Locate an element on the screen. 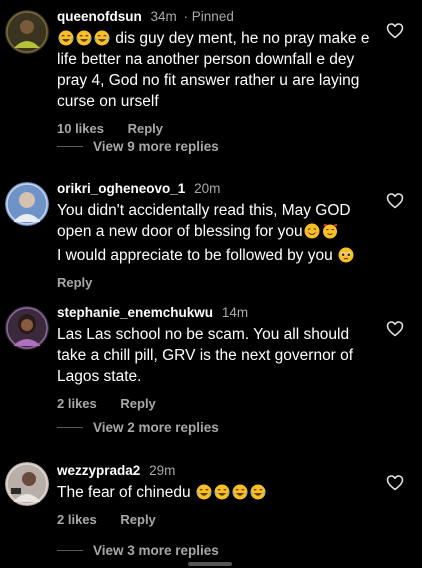 Image resolution: width=422 pixels, height=568 pixels. comment-time: 20m is located at coordinates (207, 188).